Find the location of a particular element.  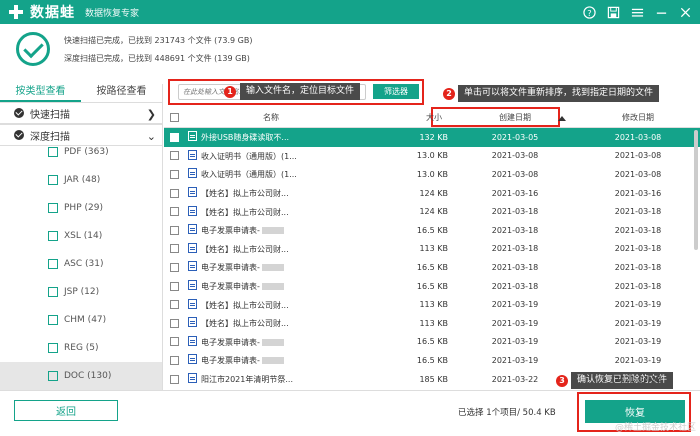

chevron-down-icon: ⌄ is located at coordinates (151, 136).